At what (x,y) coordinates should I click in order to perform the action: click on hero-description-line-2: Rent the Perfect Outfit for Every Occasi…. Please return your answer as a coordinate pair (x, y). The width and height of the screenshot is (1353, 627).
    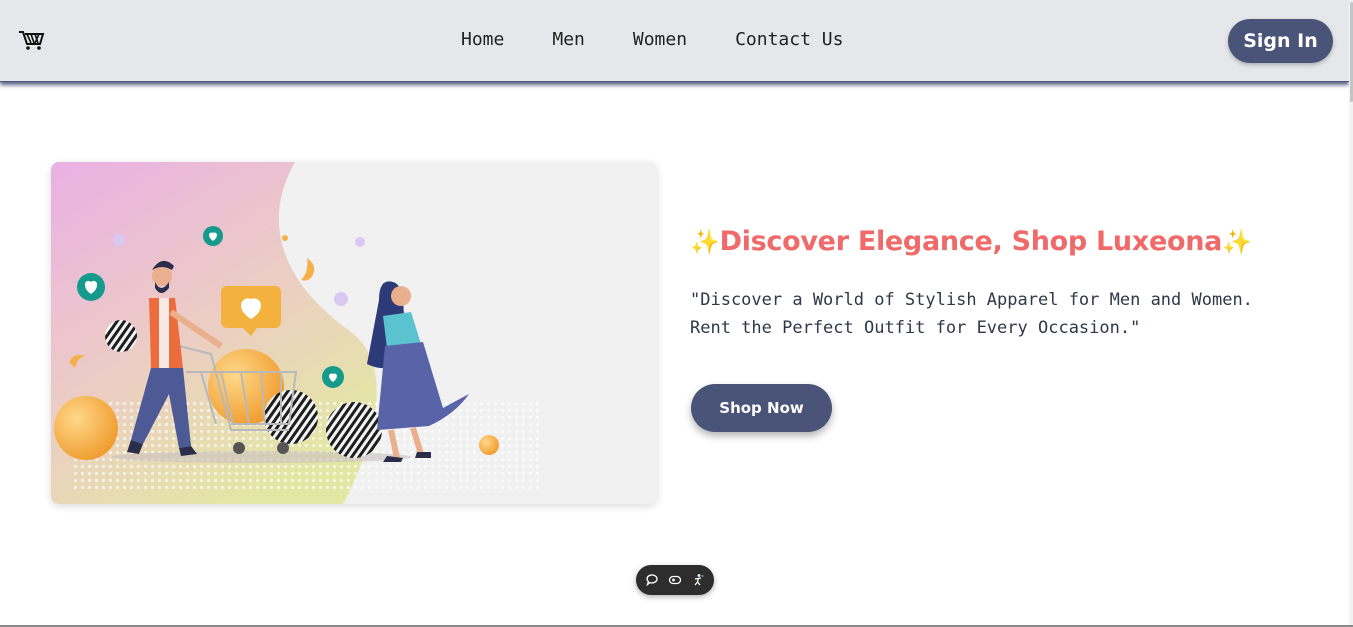
    Looking at the image, I should click on (915, 328).